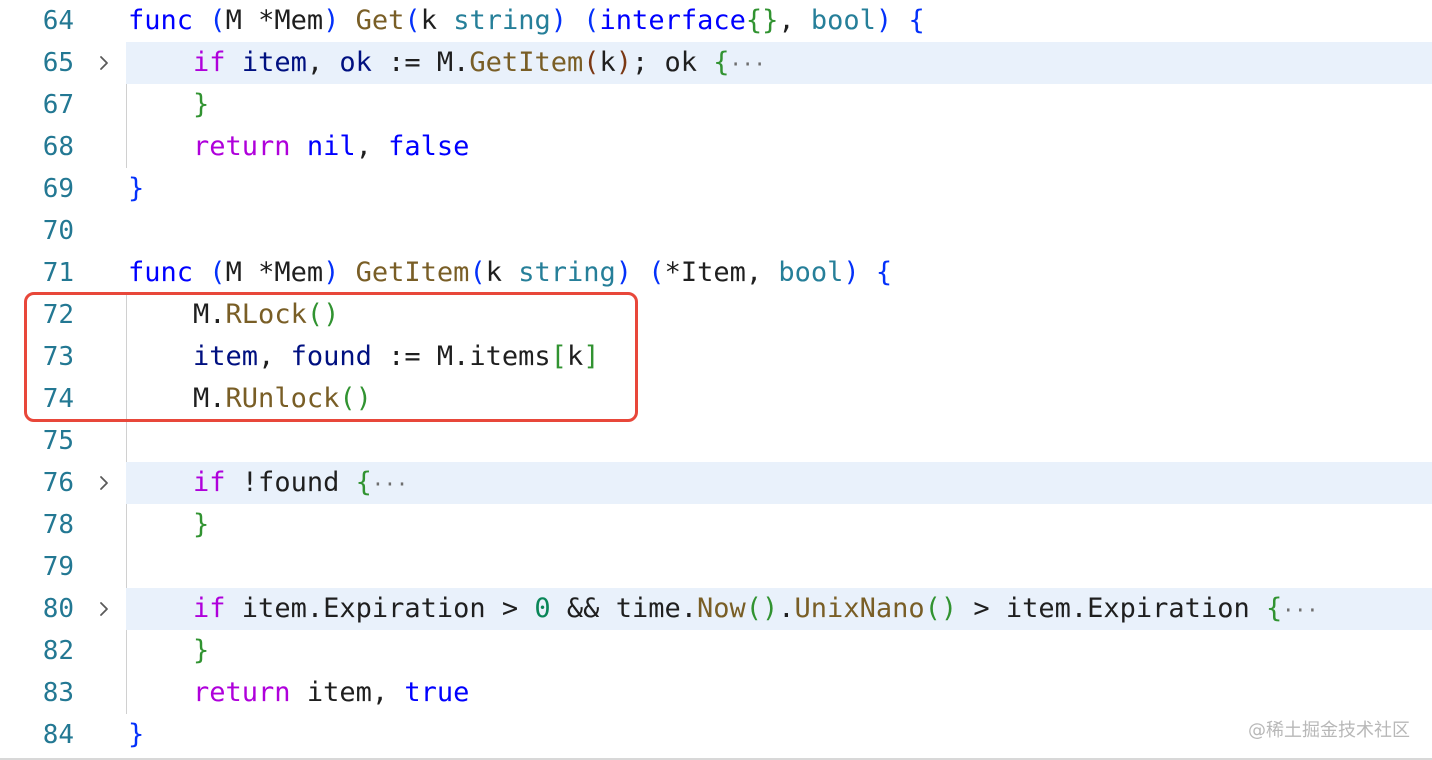 This screenshot has width=1432, height=760. What do you see at coordinates (673, 62) in the screenshot?
I see `code-token: ; ok` at bounding box center [673, 62].